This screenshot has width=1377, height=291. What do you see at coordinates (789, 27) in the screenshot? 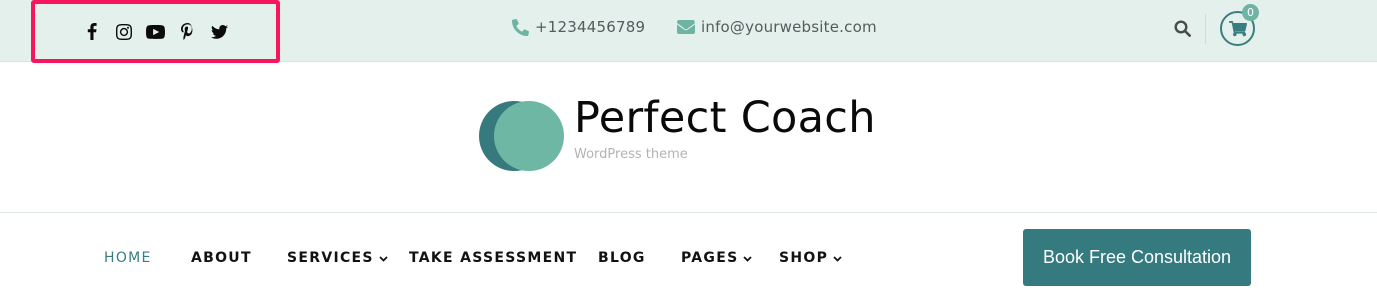
I see `email-address: info@yourwebsite.com` at bounding box center [789, 27].